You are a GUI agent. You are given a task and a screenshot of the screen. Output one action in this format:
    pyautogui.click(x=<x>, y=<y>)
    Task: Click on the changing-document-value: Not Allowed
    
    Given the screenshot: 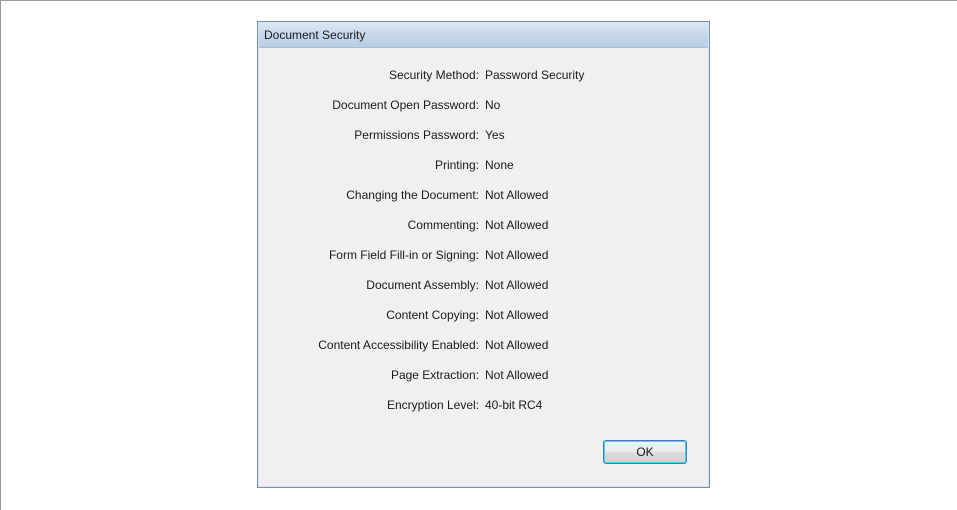 What is the action you would take?
    pyautogui.click(x=517, y=195)
    